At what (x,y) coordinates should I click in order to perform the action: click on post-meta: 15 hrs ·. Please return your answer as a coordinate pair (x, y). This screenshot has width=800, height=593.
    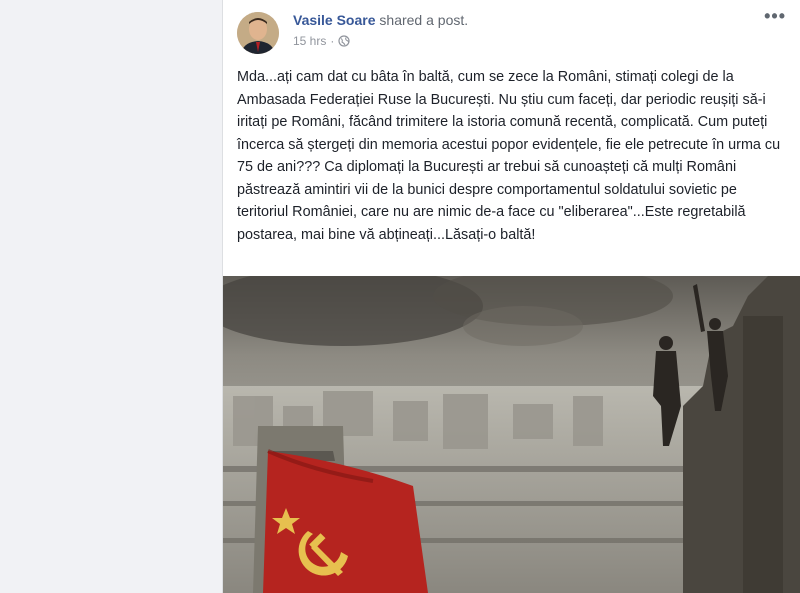
    Looking at the image, I should click on (321, 41).